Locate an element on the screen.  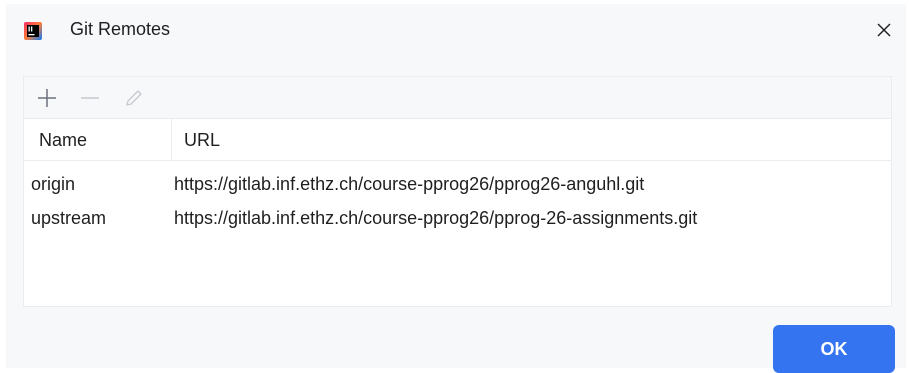
ok-button: OK is located at coordinates (834, 349).